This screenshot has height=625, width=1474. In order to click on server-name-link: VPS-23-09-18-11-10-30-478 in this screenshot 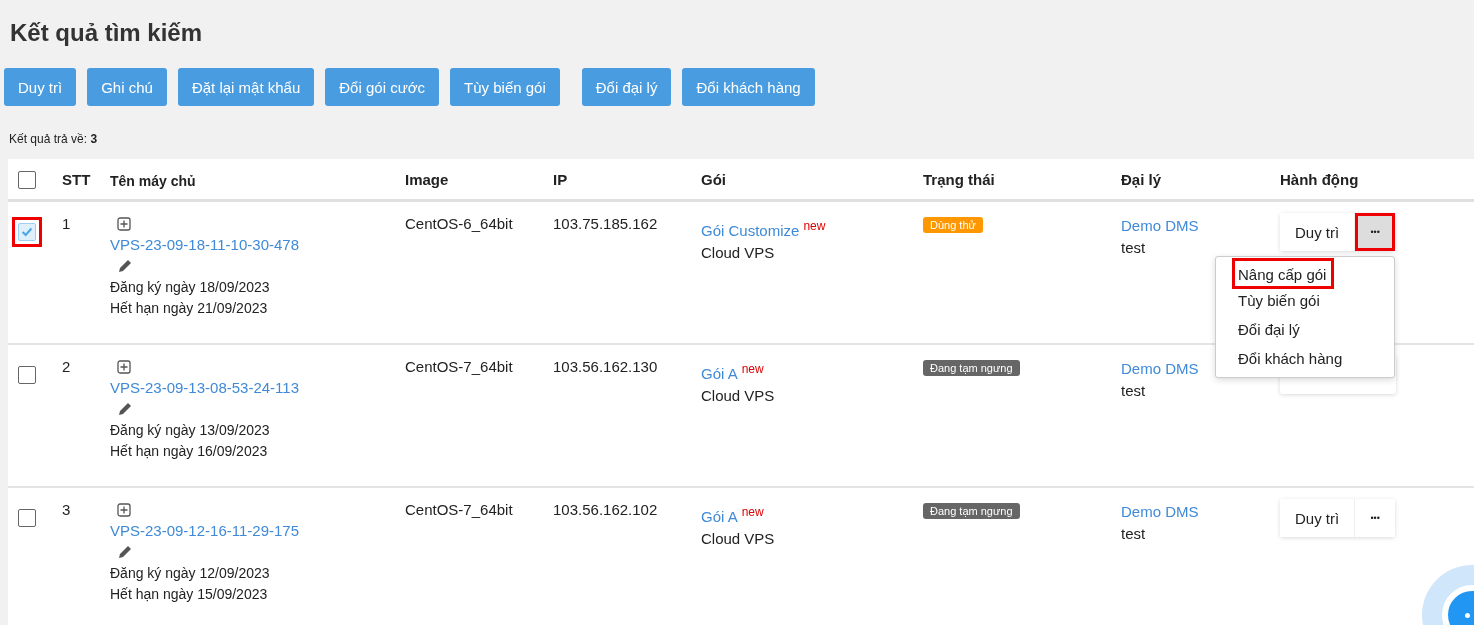, I will do `click(204, 245)`.